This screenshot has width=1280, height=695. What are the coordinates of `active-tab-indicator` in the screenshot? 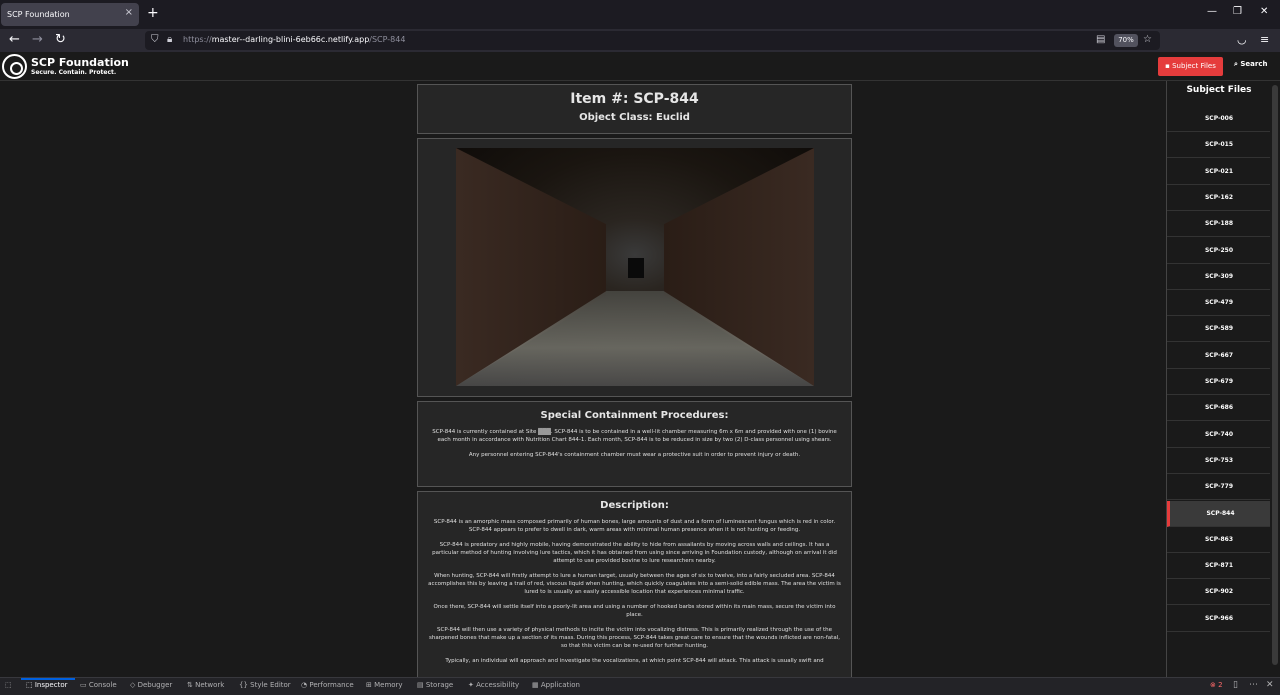 It's located at (48, 679).